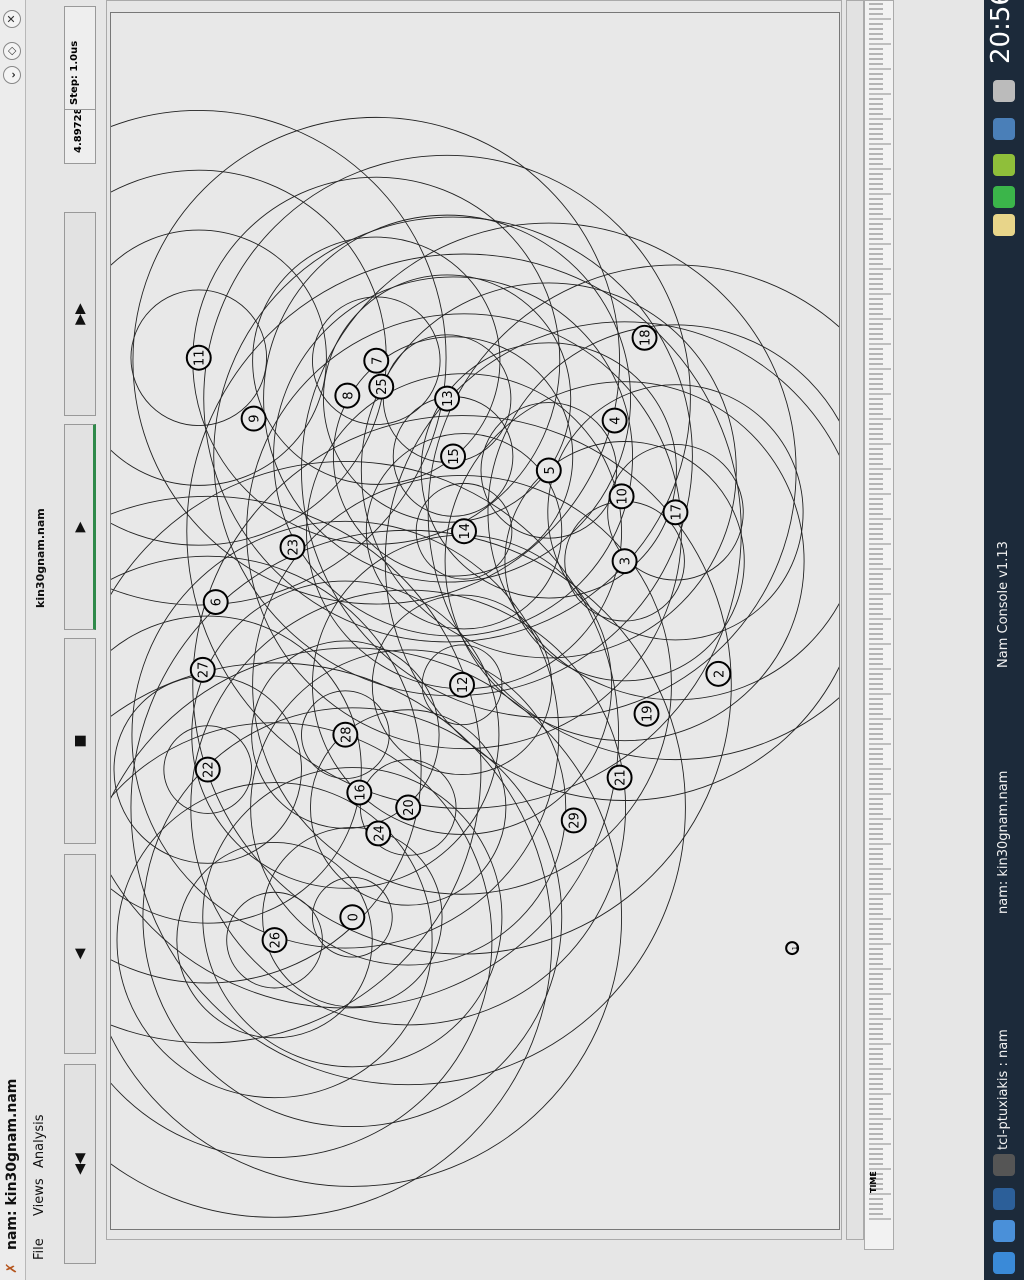 Image resolution: width=1024 pixels, height=1280 pixels. Describe the element at coordinates (39, 1197) in the screenshot. I see `menu-views: Views` at that location.